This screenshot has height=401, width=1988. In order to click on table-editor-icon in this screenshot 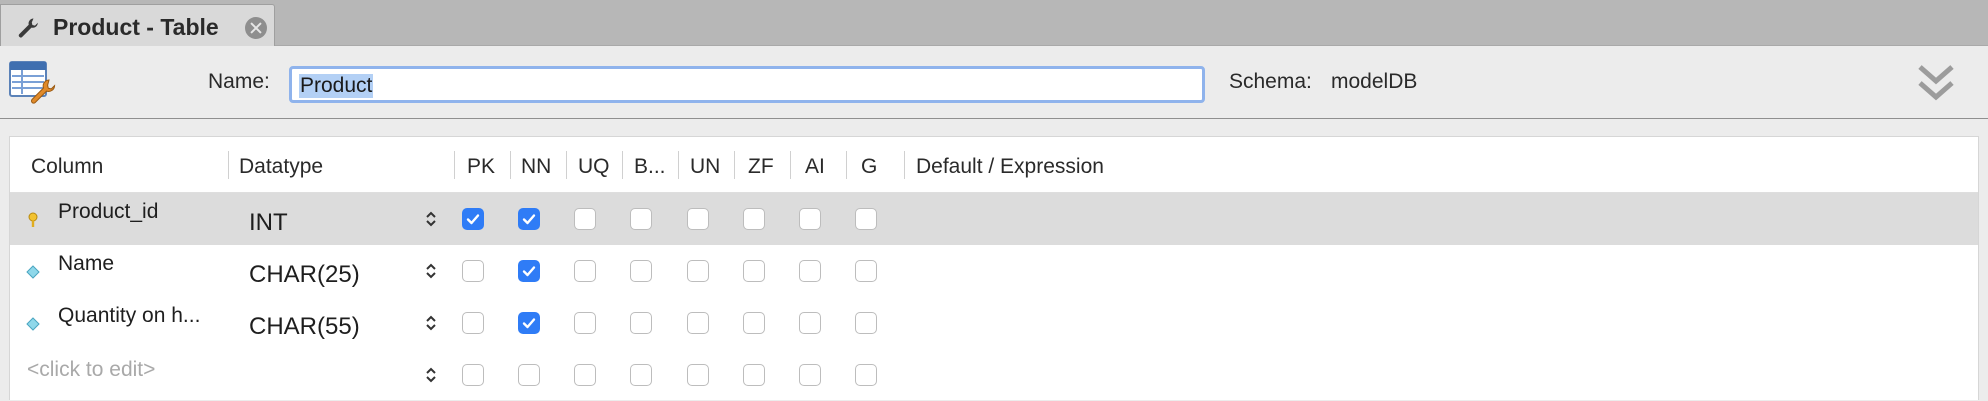, I will do `click(32, 82)`.